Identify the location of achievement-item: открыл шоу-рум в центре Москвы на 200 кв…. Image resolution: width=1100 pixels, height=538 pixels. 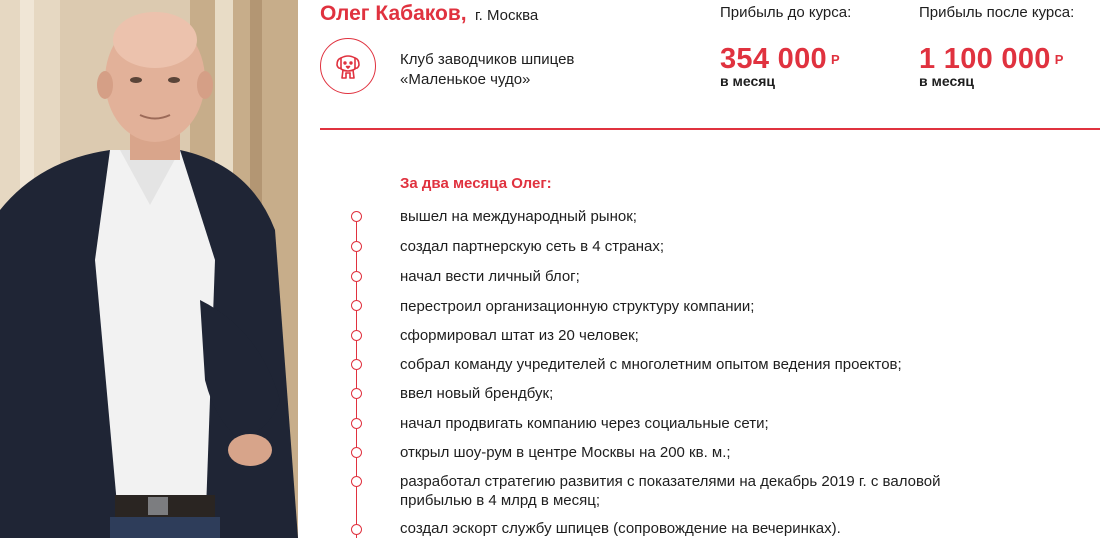
(565, 452).